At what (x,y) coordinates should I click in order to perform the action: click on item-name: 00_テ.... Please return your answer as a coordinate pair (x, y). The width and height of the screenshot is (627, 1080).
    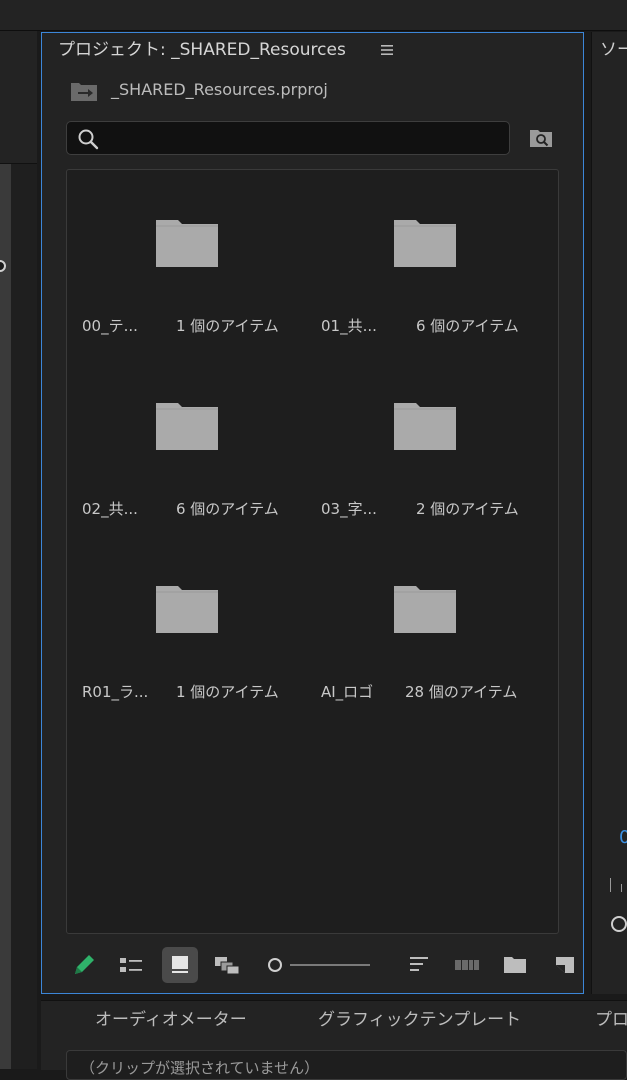
    Looking at the image, I should click on (110, 326).